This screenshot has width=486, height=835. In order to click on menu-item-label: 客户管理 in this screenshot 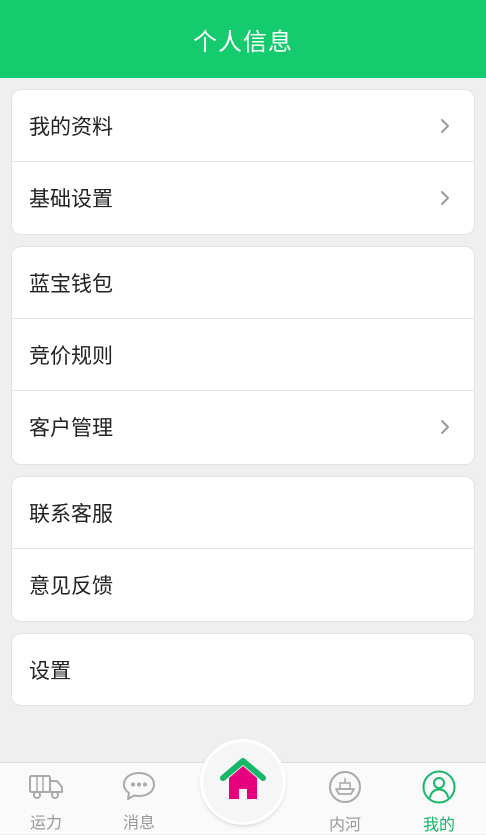, I will do `click(71, 428)`.